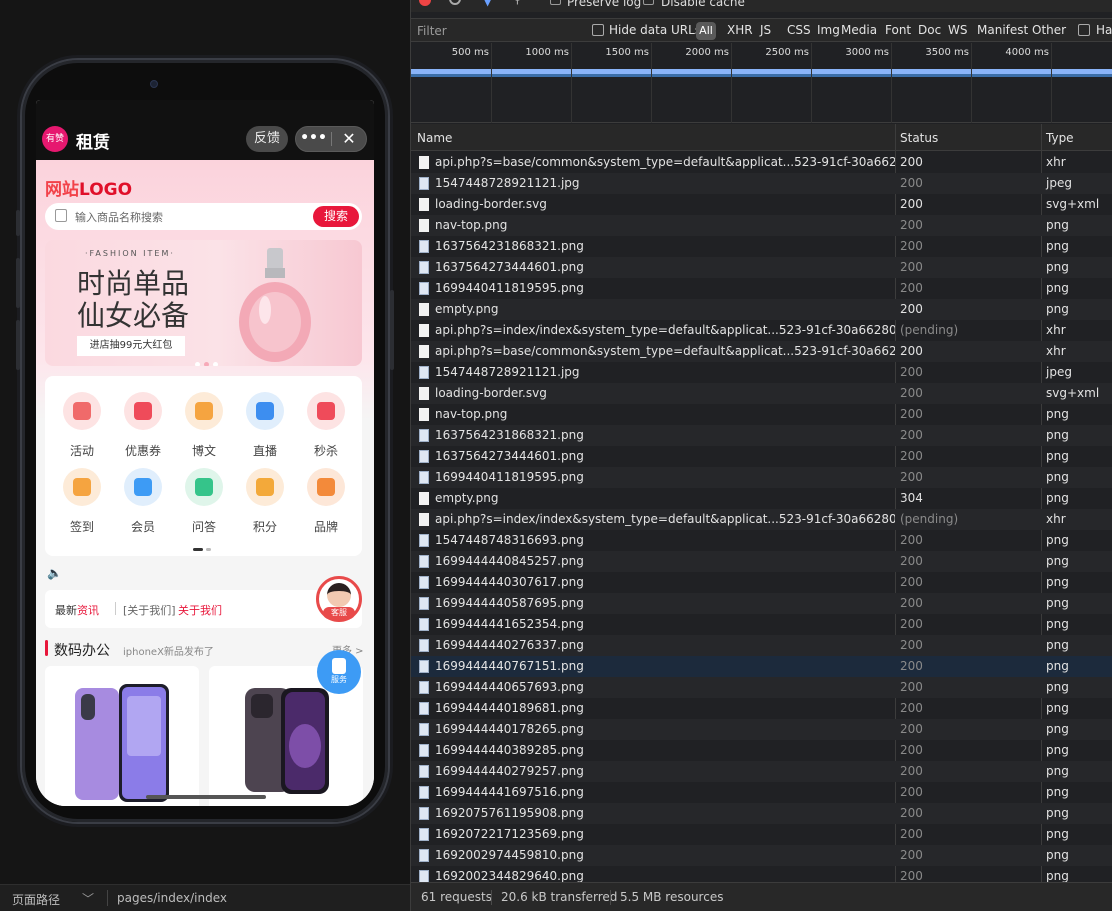  I want to click on column-name: Name, so click(434, 138).